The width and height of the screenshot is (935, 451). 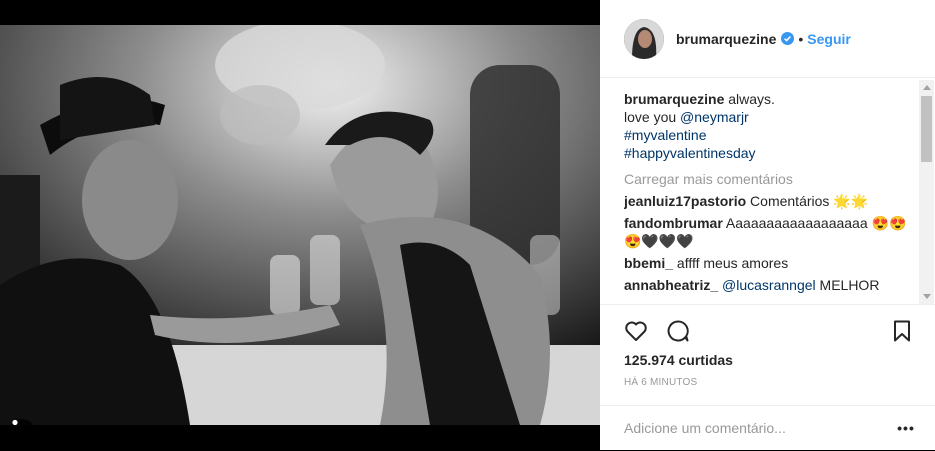 I want to click on action-icons, so click(x=769, y=331).